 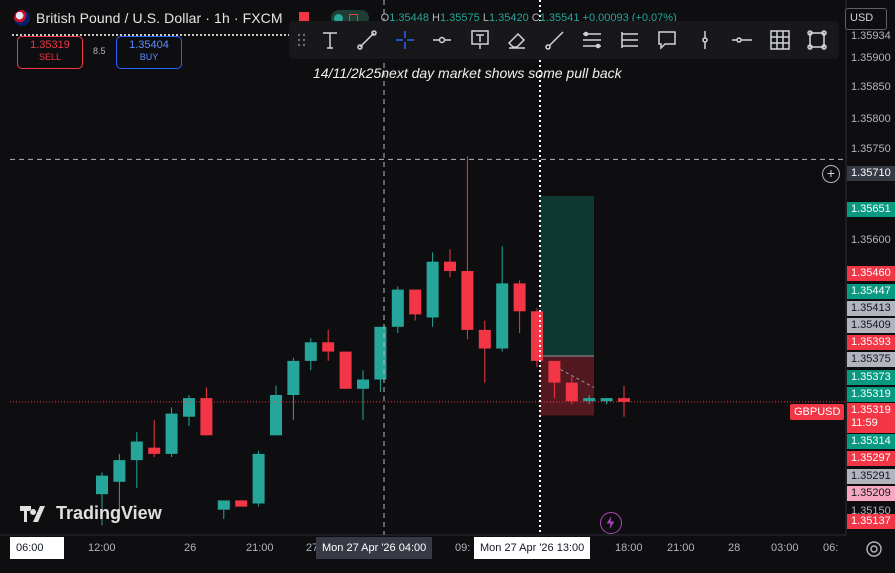 What do you see at coordinates (864, 423) in the screenshot?
I see `bar-countdown: 11:59` at bounding box center [864, 423].